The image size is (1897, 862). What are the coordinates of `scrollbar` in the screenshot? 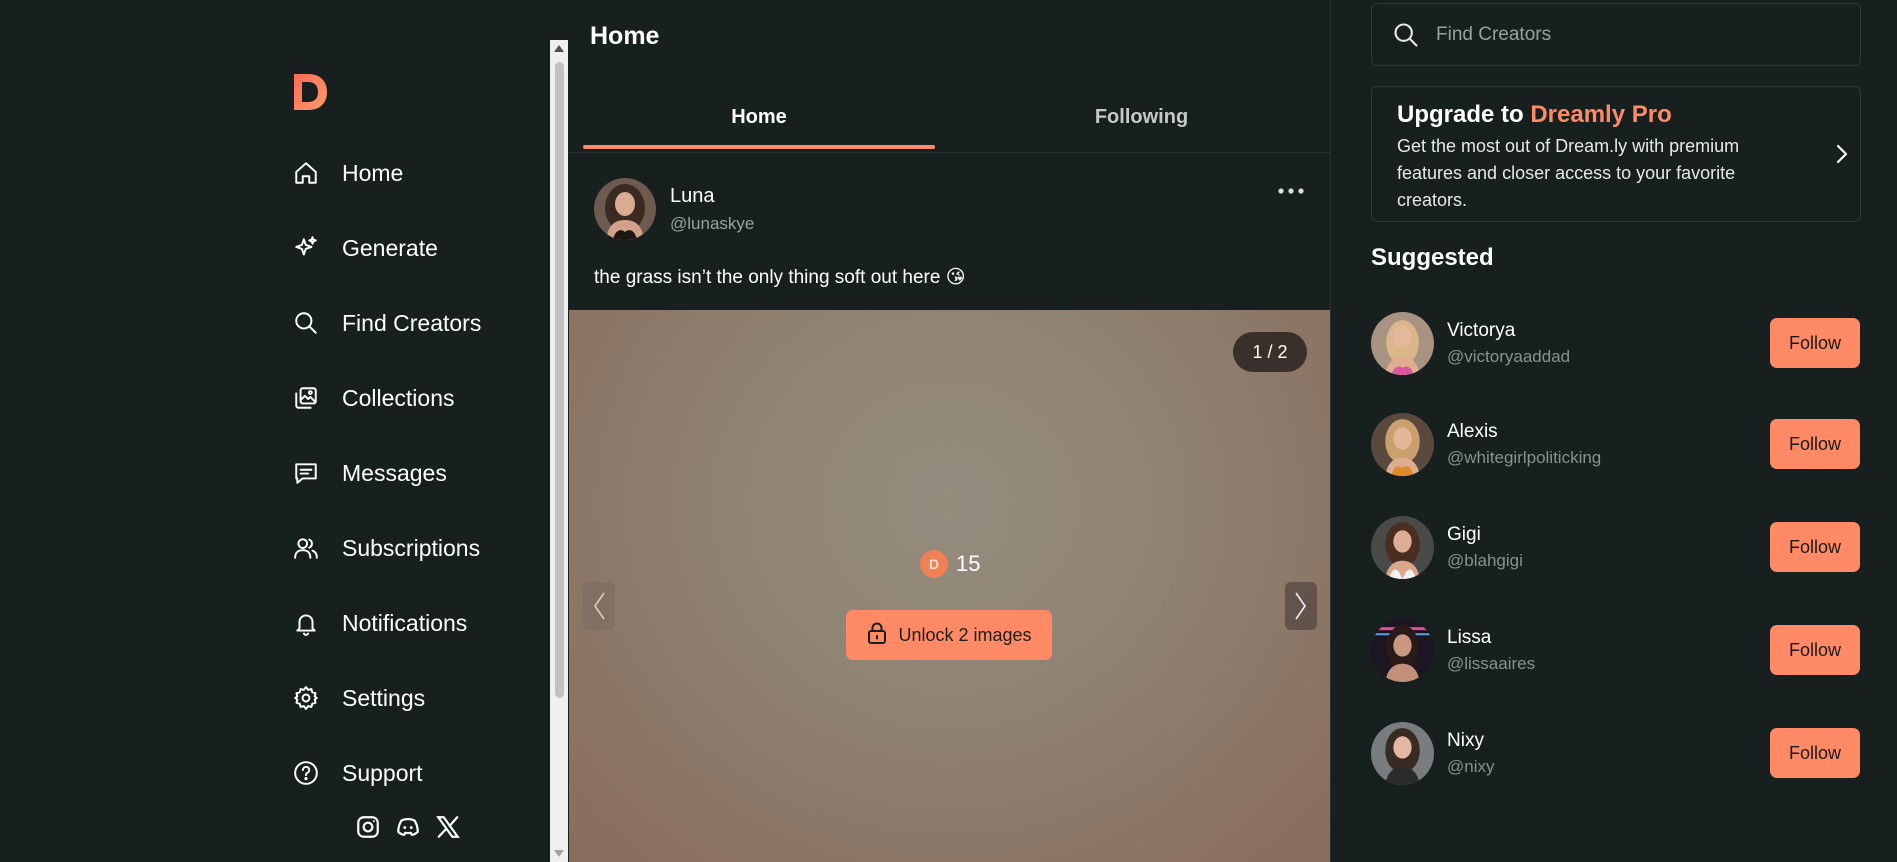 It's located at (559, 451).